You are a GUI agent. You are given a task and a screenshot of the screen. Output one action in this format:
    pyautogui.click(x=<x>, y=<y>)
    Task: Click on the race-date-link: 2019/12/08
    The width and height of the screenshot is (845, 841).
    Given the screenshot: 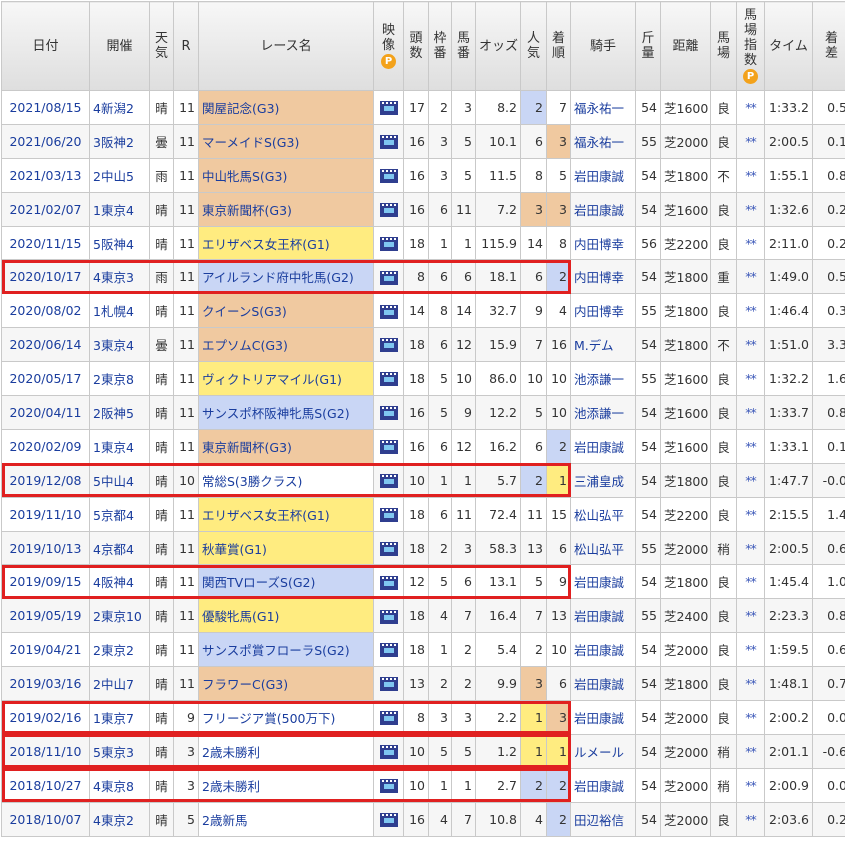 What is the action you would take?
    pyautogui.click(x=45, y=480)
    